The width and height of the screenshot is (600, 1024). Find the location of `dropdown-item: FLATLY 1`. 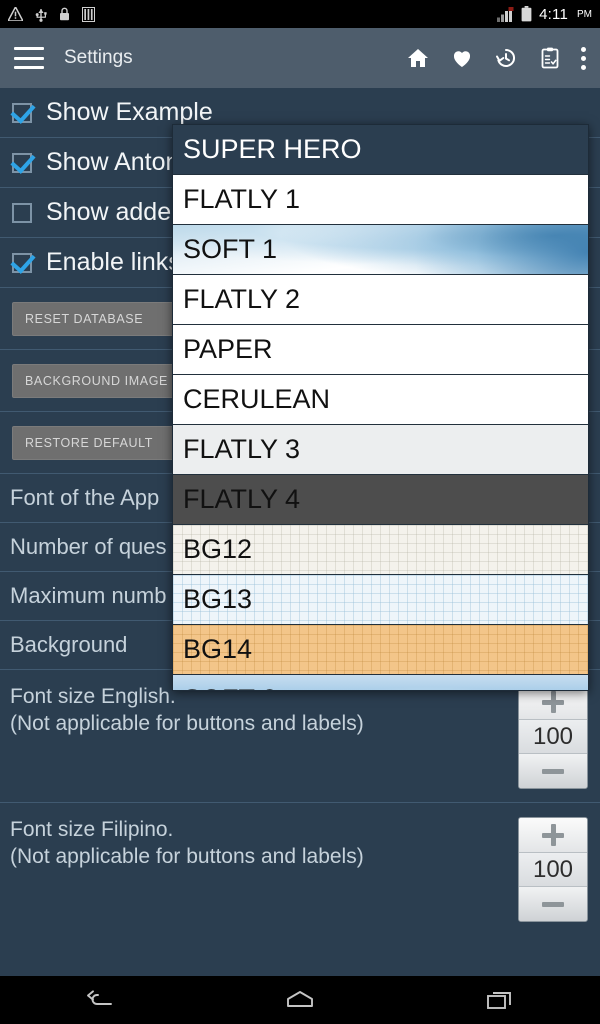

dropdown-item: FLATLY 1 is located at coordinates (380, 200).